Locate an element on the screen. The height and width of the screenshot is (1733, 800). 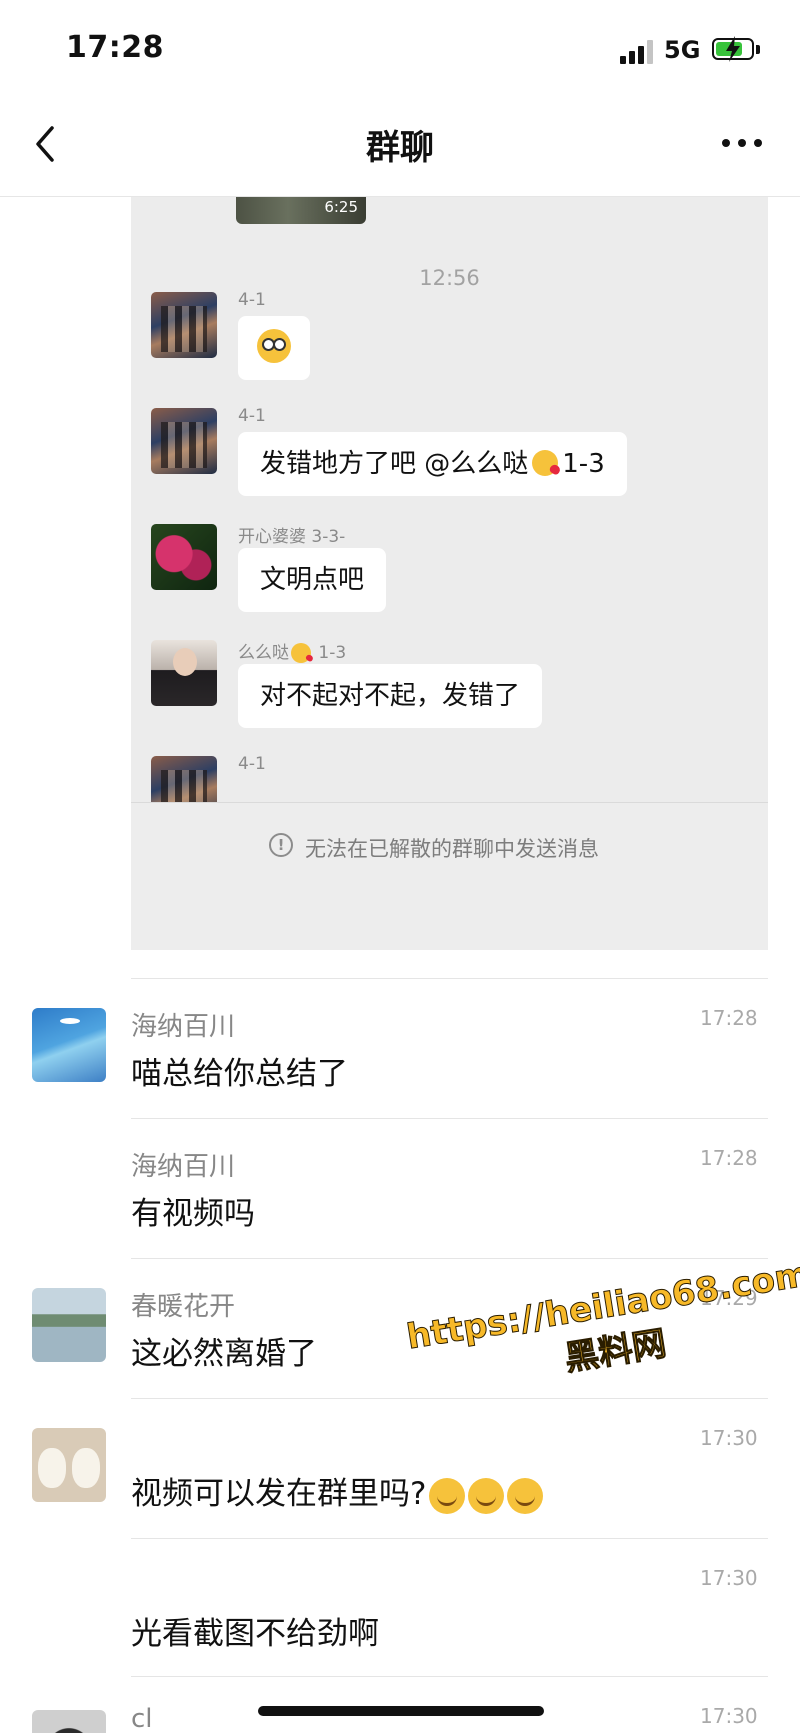
page-title: 群聊 is located at coordinates (400, 148).